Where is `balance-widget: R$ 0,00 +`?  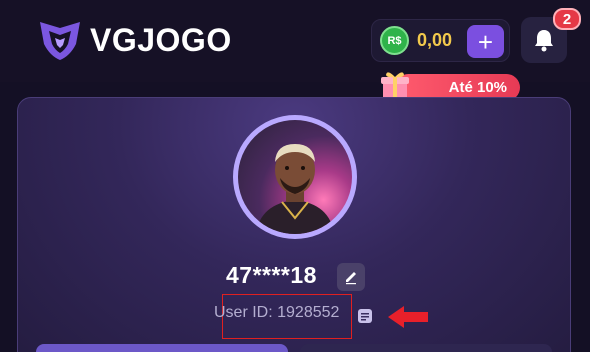 balance-widget: R$ 0,00 + is located at coordinates (440, 40).